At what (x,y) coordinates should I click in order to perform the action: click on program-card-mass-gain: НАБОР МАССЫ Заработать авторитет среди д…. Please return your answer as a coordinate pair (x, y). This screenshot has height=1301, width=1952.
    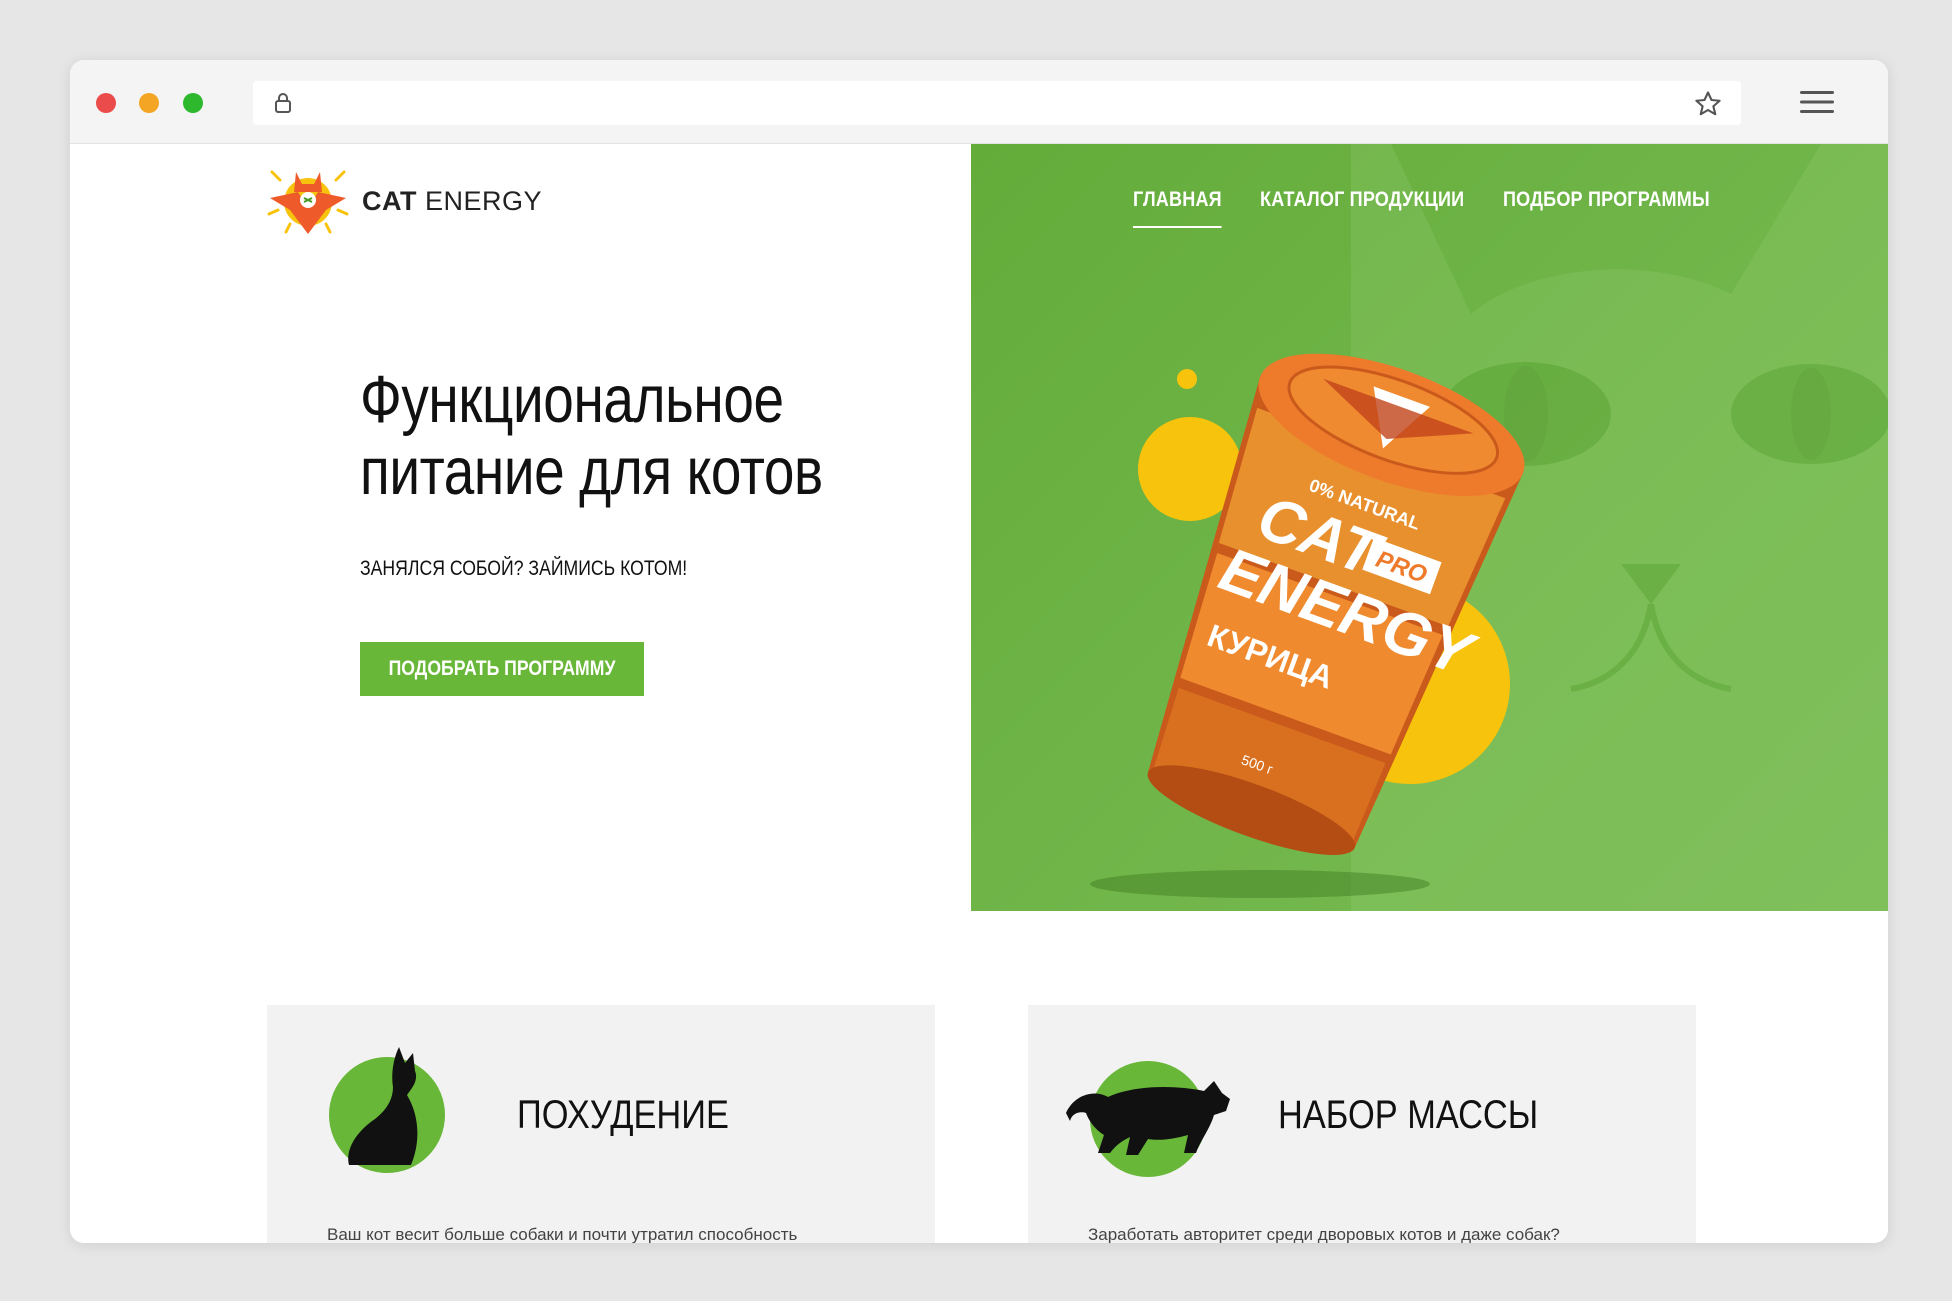
    Looking at the image, I should click on (1362, 1124).